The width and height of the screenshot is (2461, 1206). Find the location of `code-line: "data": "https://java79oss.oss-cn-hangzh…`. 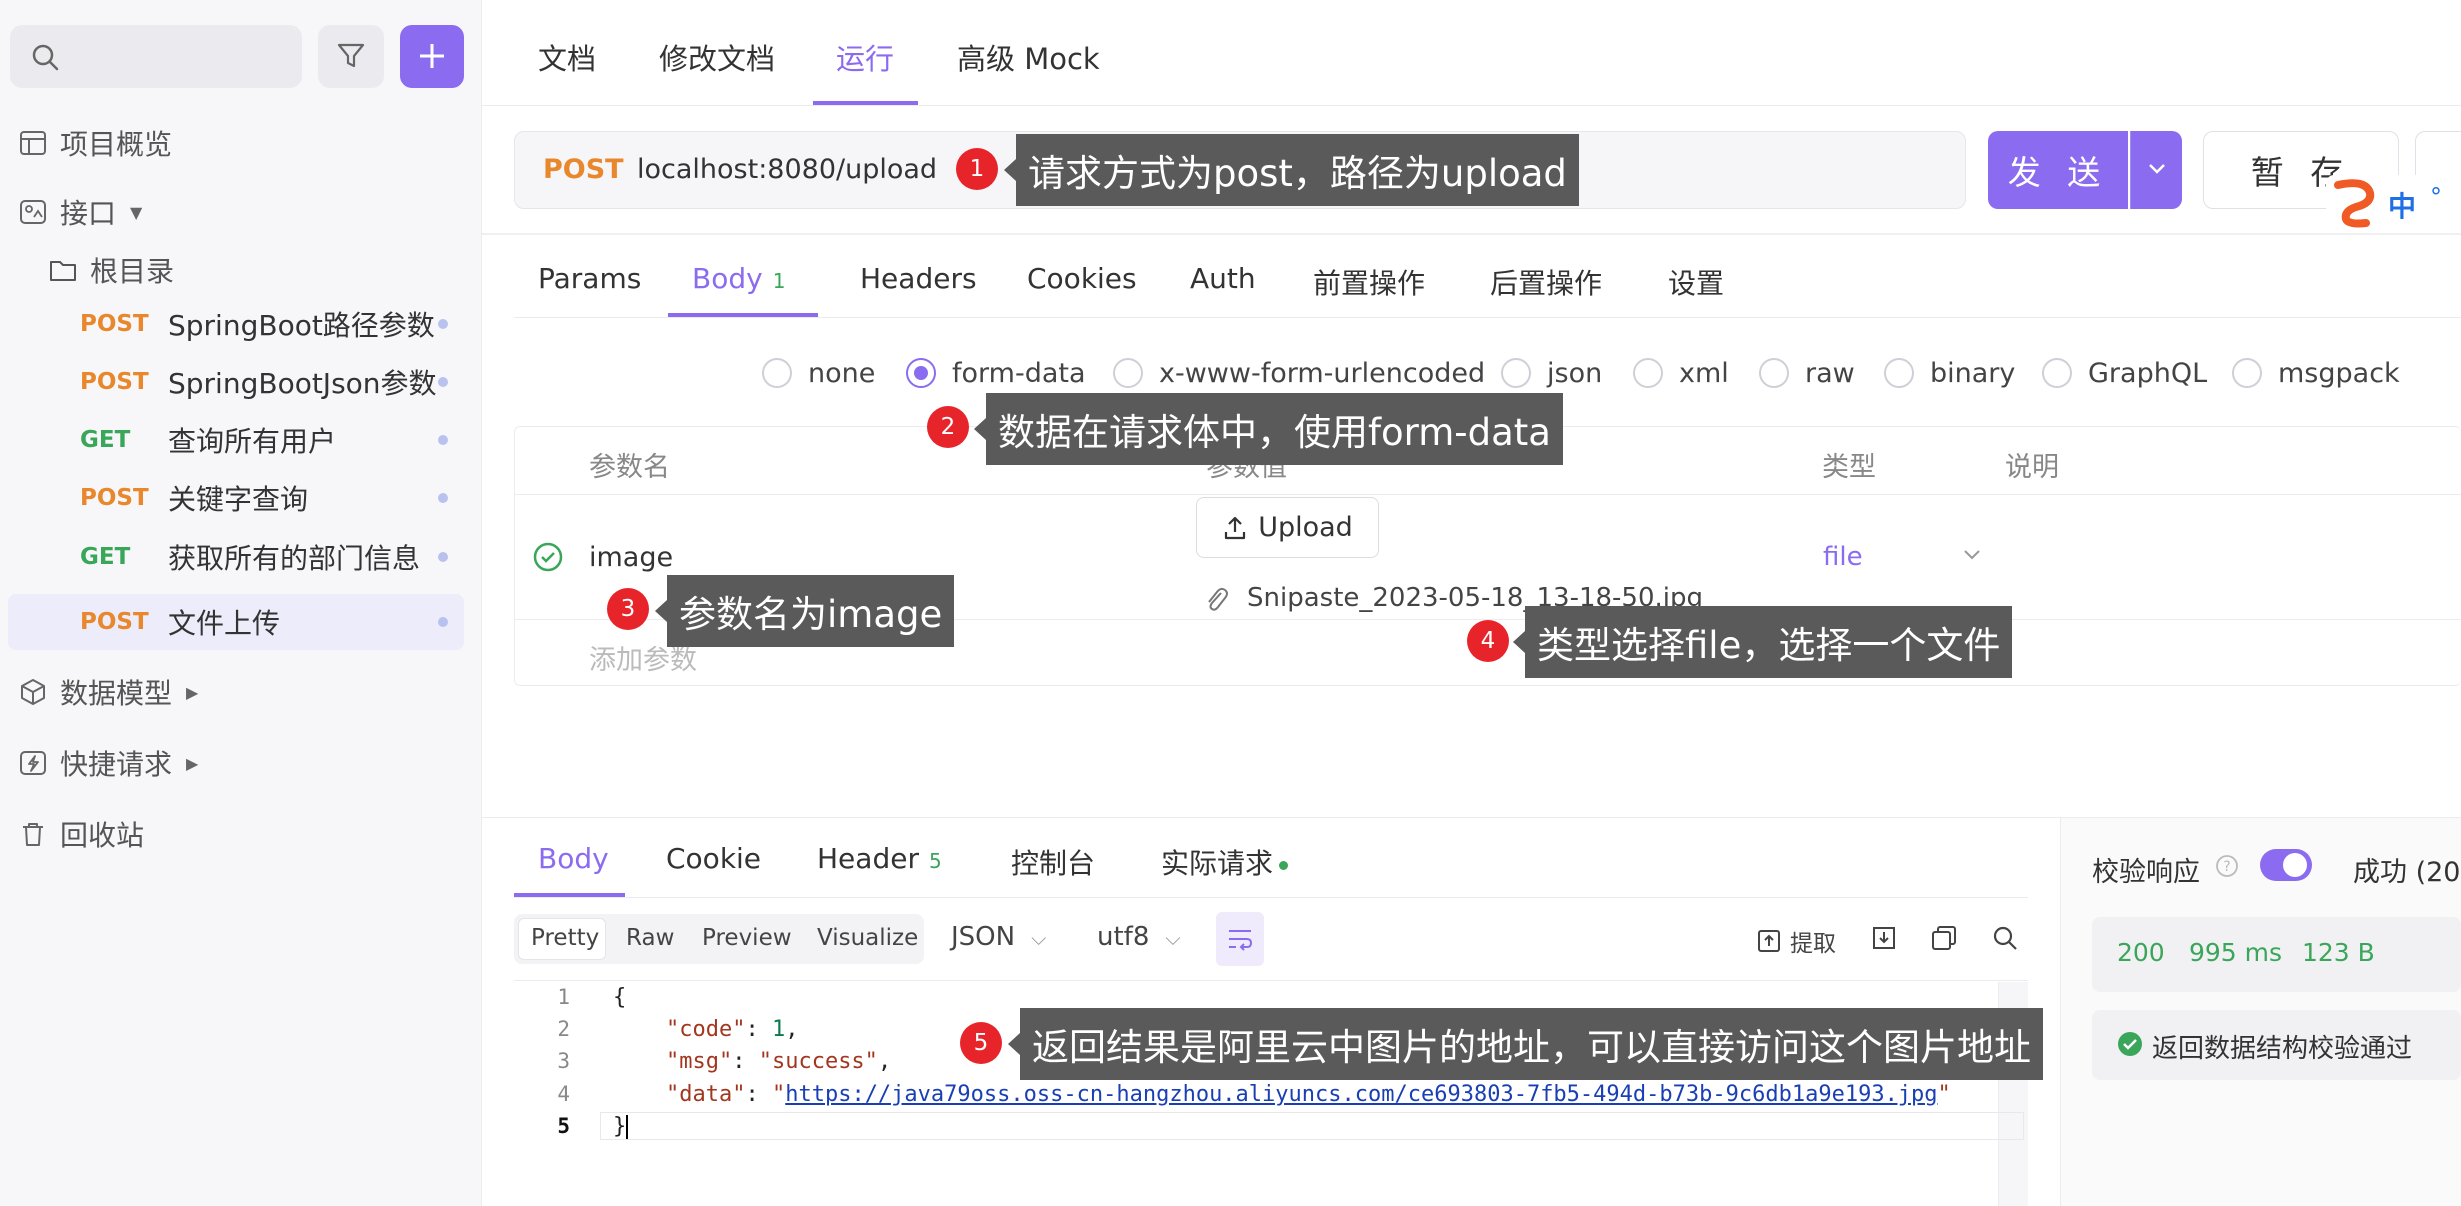

code-line: "data": "https://java79oss.oss-cn-hangzh… is located at coordinates (1308, 1094).